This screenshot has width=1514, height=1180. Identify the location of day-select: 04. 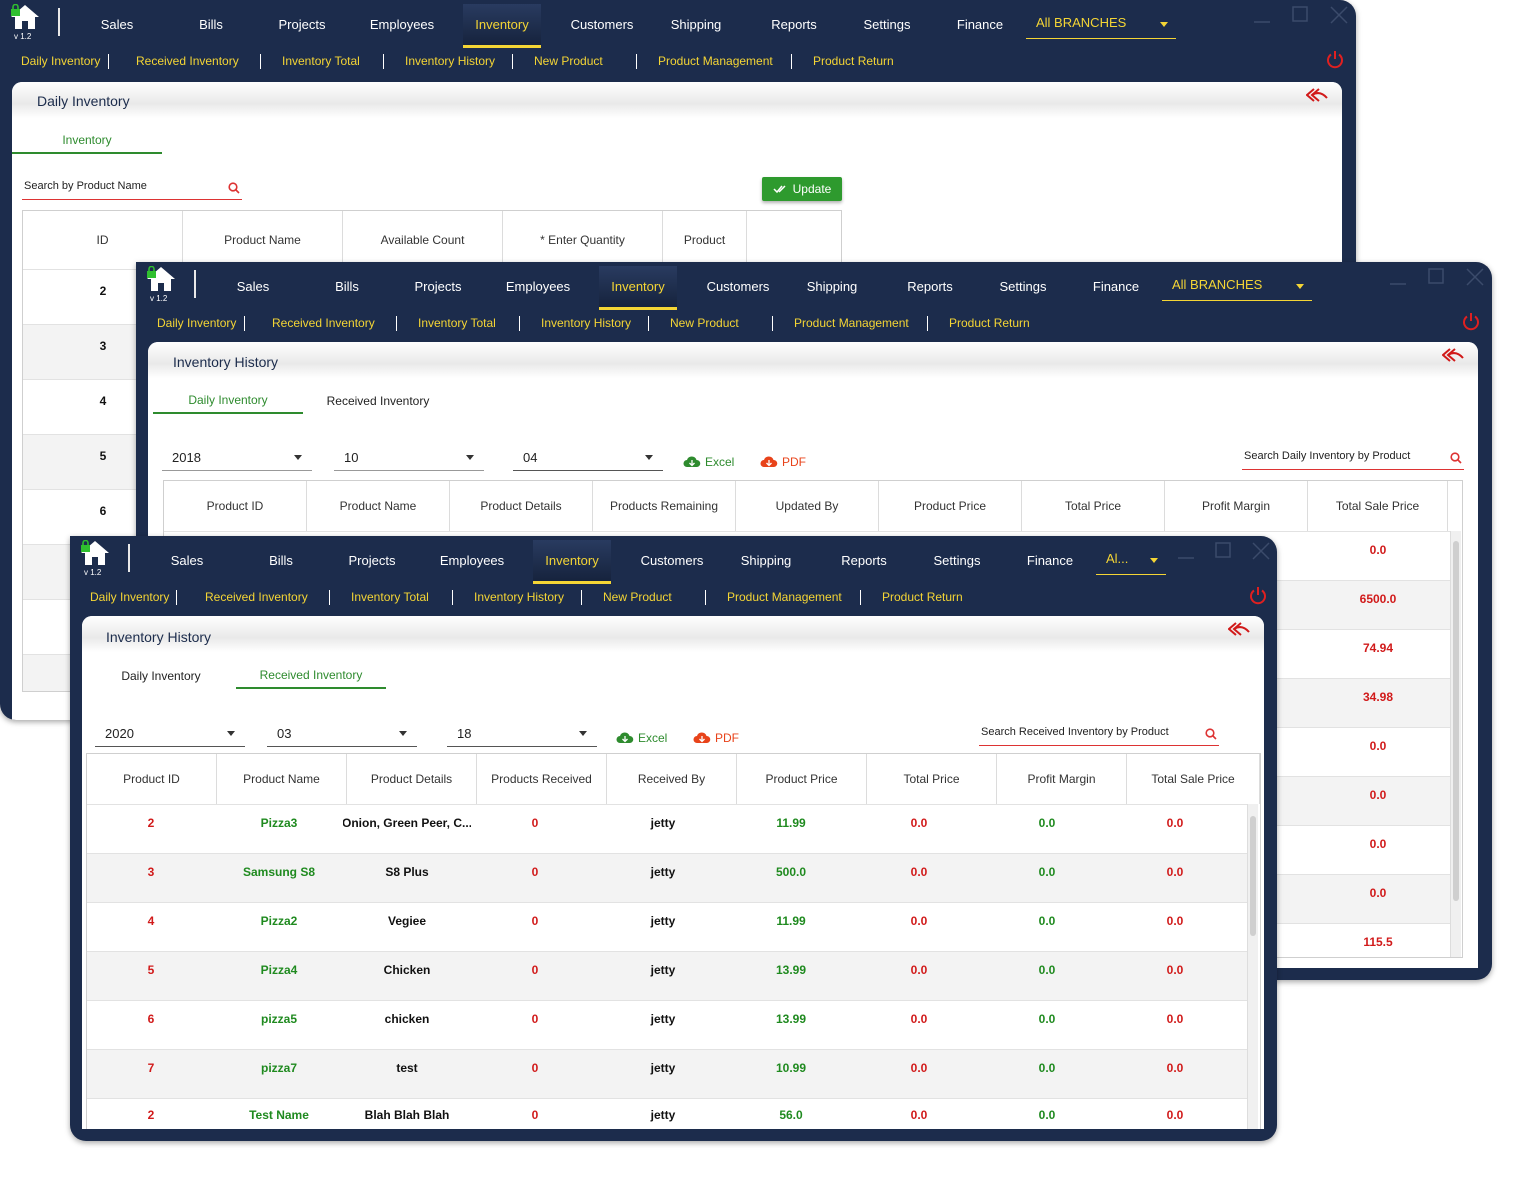
(588, 457).